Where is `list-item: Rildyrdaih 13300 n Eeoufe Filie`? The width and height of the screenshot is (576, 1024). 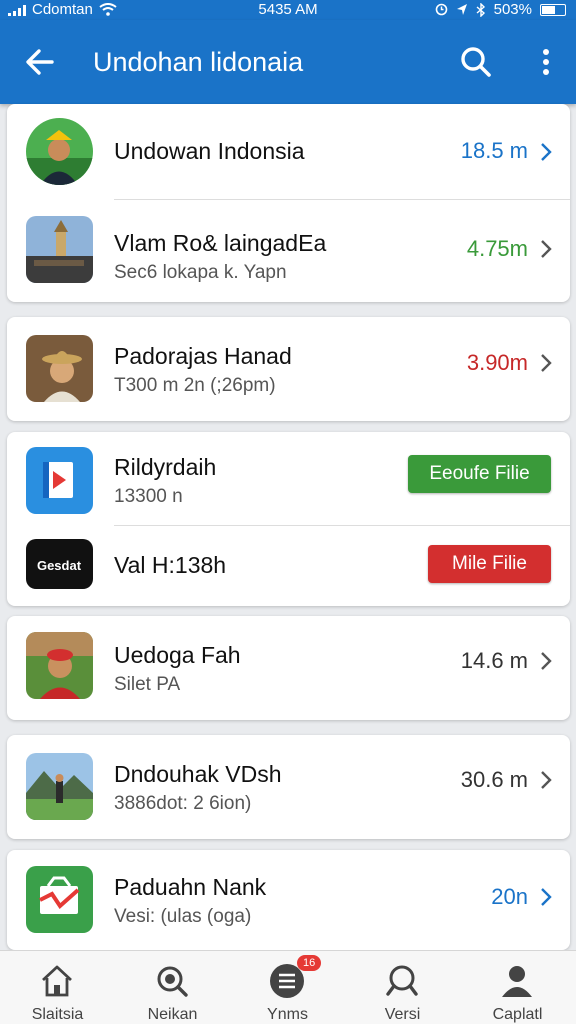 list-item: Rildyrdaih 13300 n Eeoufe Filie is located at coordinates (288, 478).